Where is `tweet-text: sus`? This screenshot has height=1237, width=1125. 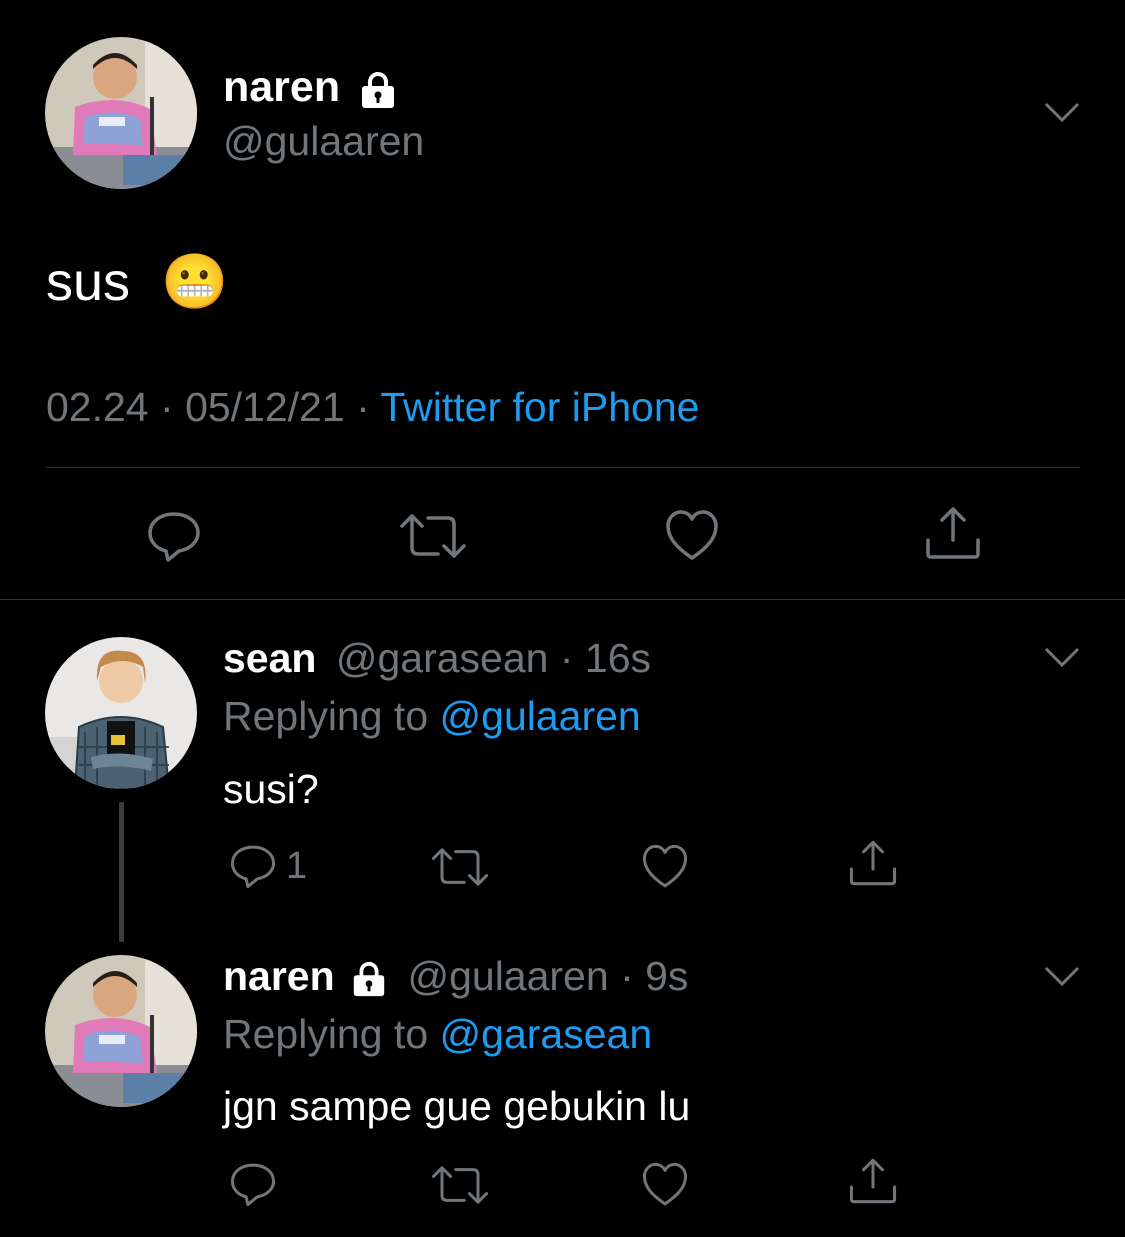 tweet-text: sus is located at coordinates (88, 282).